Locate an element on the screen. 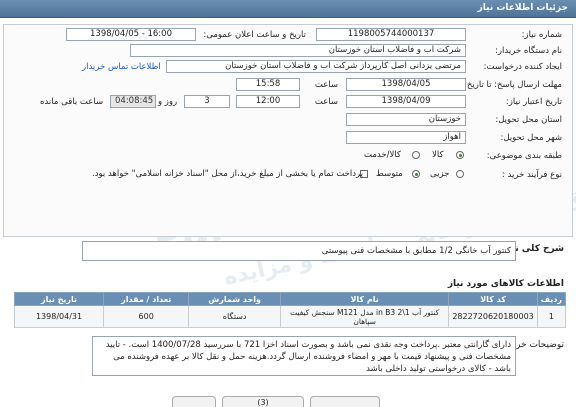 The width and height of the screenshot is (576, 407). send-deadline-label: مهلت ارسال پاسخ: تا تاریخ: is located at coordinates (513, 85).